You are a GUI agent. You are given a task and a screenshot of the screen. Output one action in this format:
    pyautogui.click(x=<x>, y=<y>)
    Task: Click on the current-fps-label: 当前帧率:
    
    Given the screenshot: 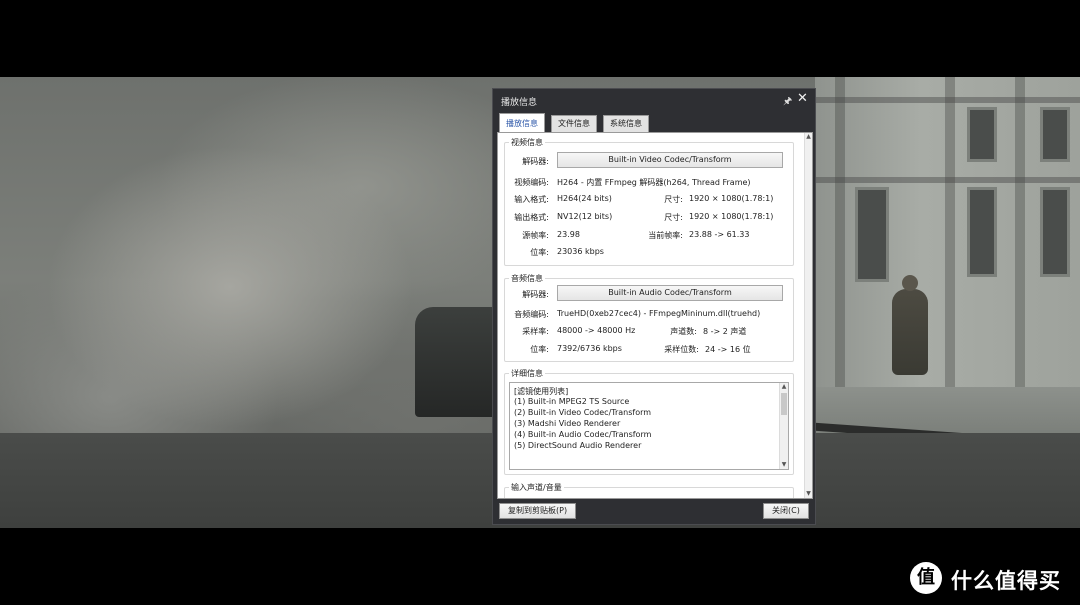 What is the action you would take?
    pyautogui.click(x=665, y=235)
    